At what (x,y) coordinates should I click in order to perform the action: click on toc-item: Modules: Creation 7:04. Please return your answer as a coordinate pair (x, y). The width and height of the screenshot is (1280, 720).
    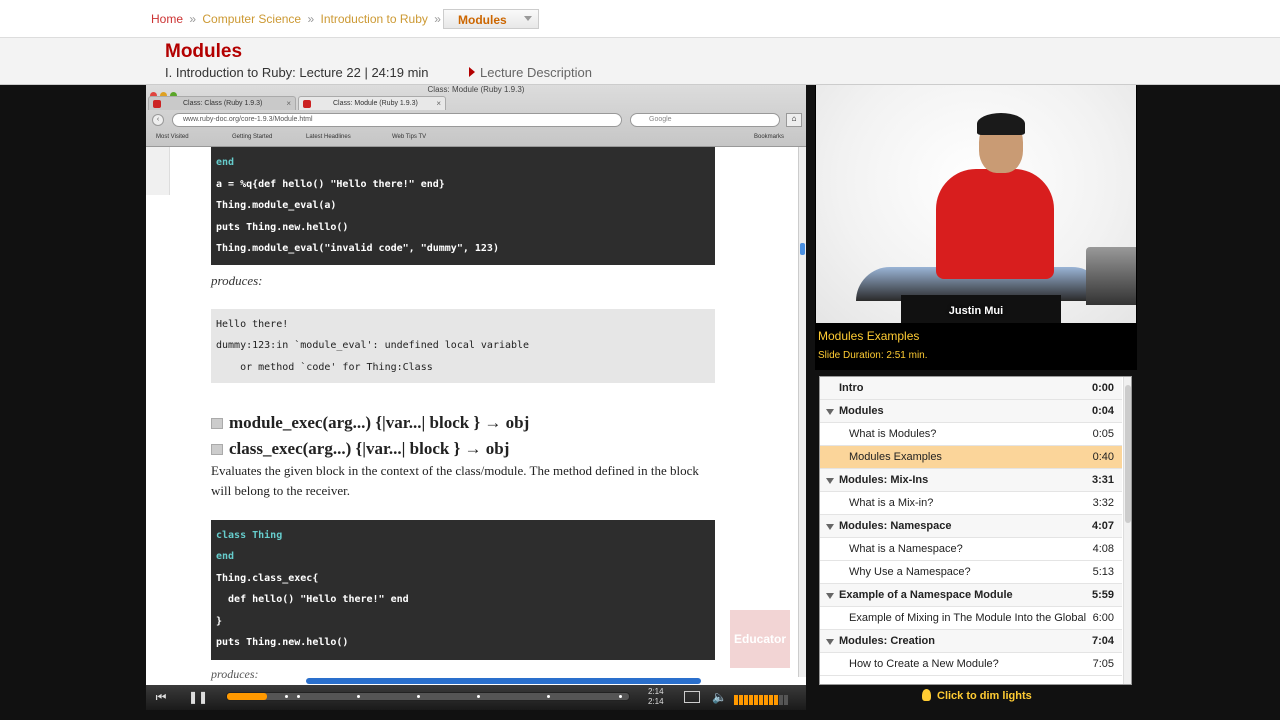
    Looking at the image, I should click on (971, 641).